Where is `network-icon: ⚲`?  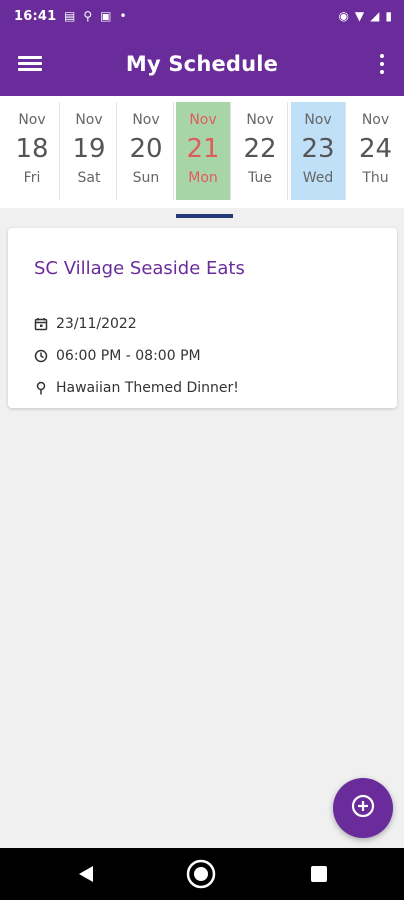
network-icon: ⚲ is located at coordinates (88, 16).